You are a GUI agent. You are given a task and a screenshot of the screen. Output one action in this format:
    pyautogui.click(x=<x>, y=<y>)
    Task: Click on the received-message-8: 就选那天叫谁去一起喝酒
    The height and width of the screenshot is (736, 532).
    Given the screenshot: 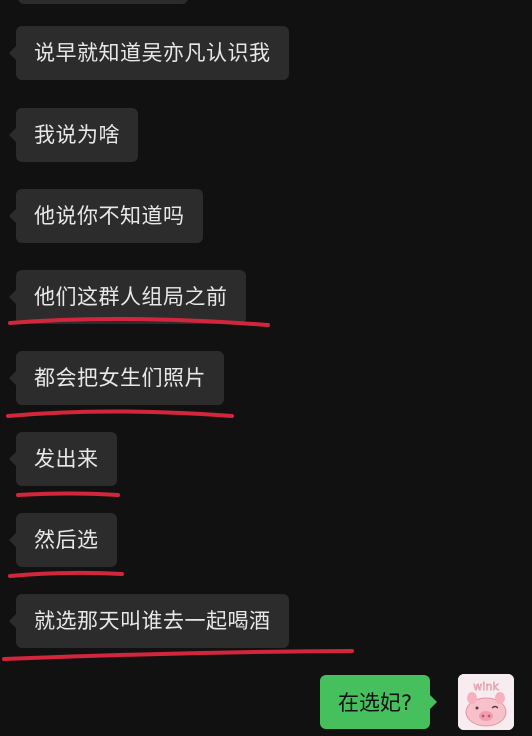 What is the action you would take?
    pyautogui.click(x=149, y=621)
    